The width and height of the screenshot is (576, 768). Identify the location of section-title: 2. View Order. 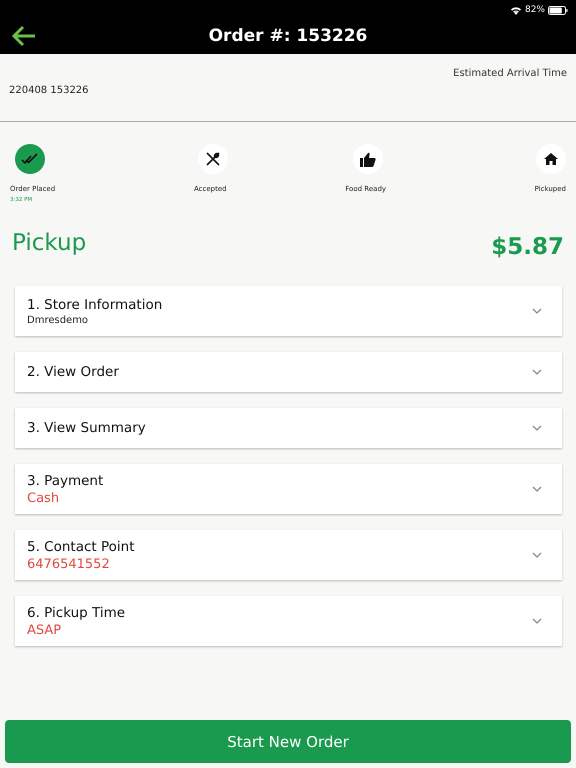
(73, 372).